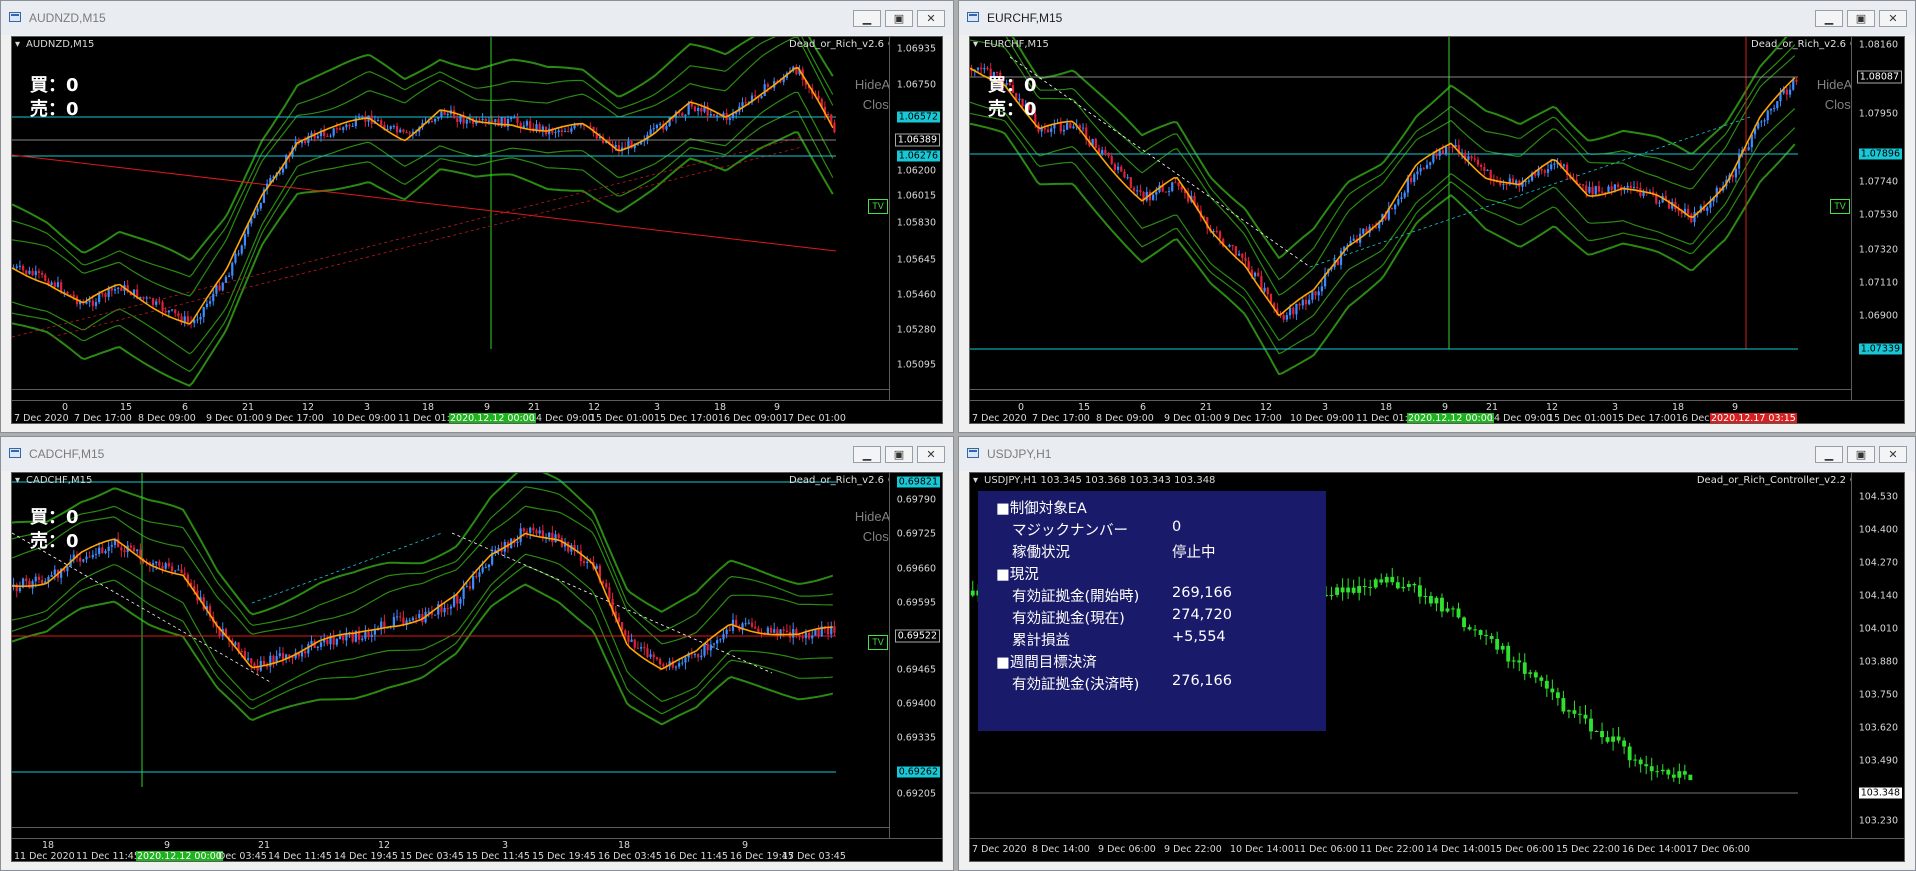 The height and width of the screenshot is (871, 1916). I want to click on window-titlebar: AUDNZD,M15 ▁ ▣ ✕, so click(477, 18).